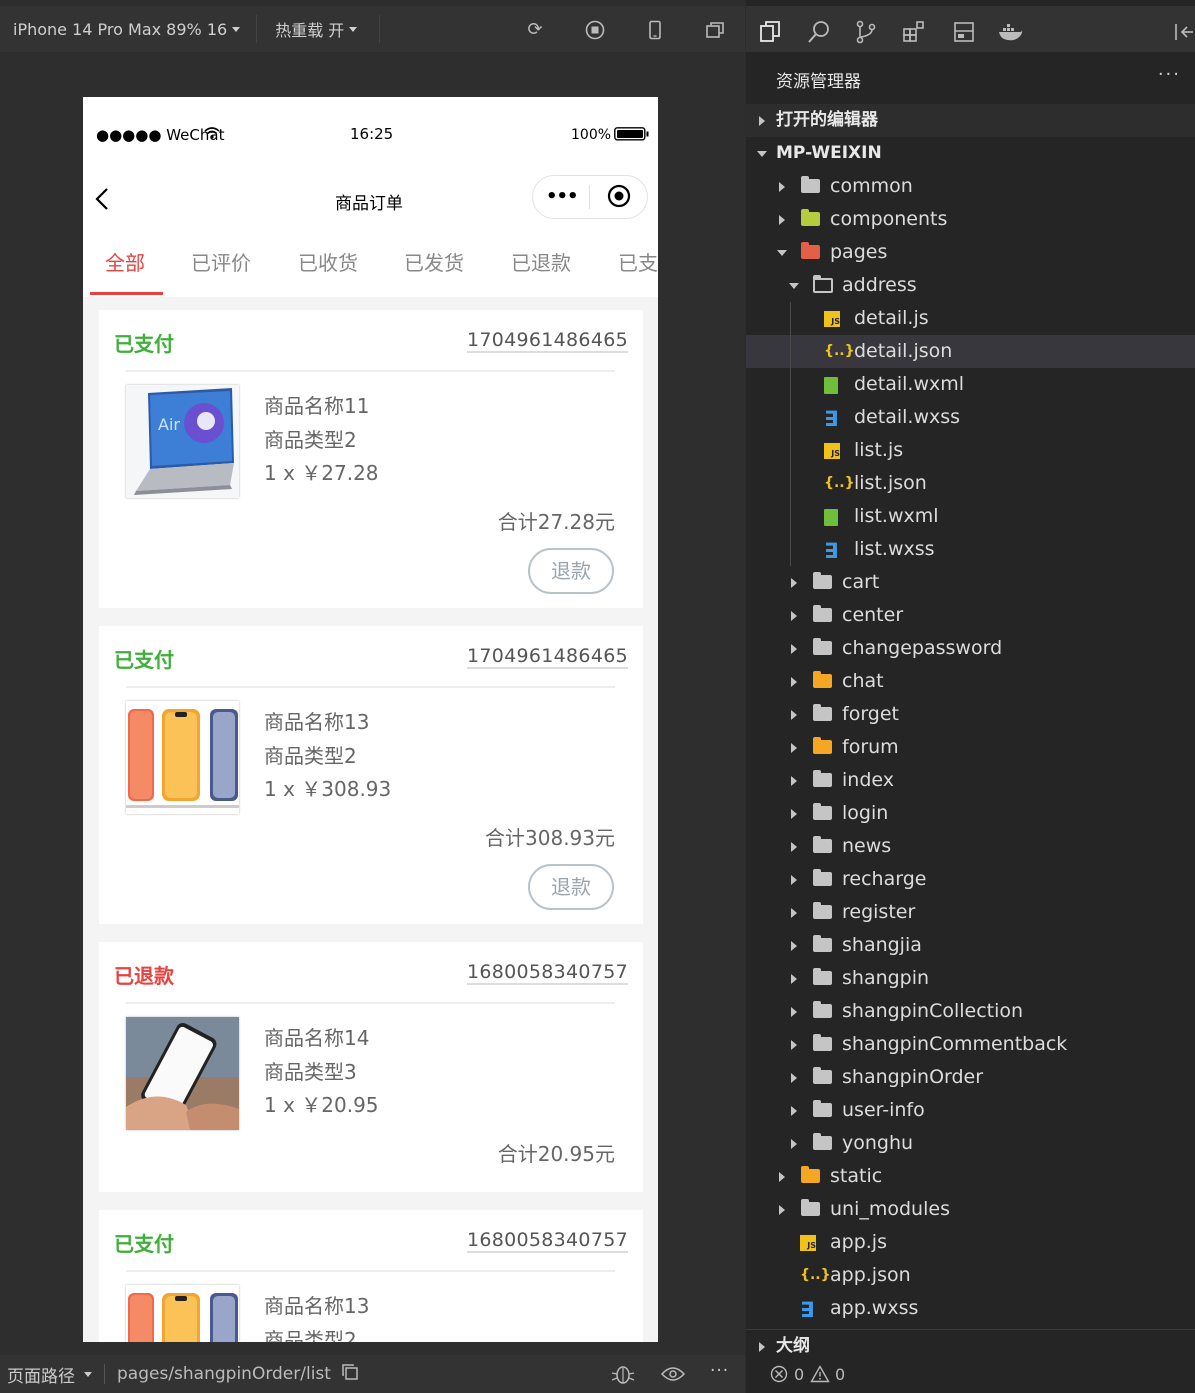 The width and height of the screenshot is (1195, 1393). What do you see at coordinates (619, 198) in the screenshot?
I see `close-miniprogram-icon` at bounding box center [619, 198].